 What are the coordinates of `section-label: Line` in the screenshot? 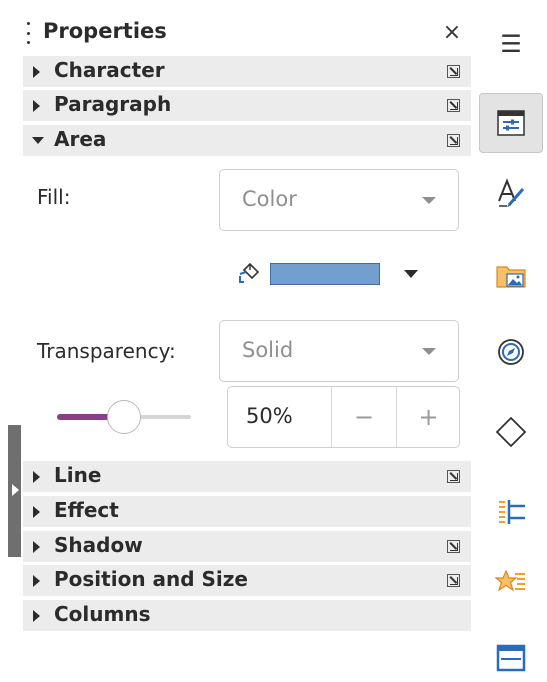 It's located at (78, 475).